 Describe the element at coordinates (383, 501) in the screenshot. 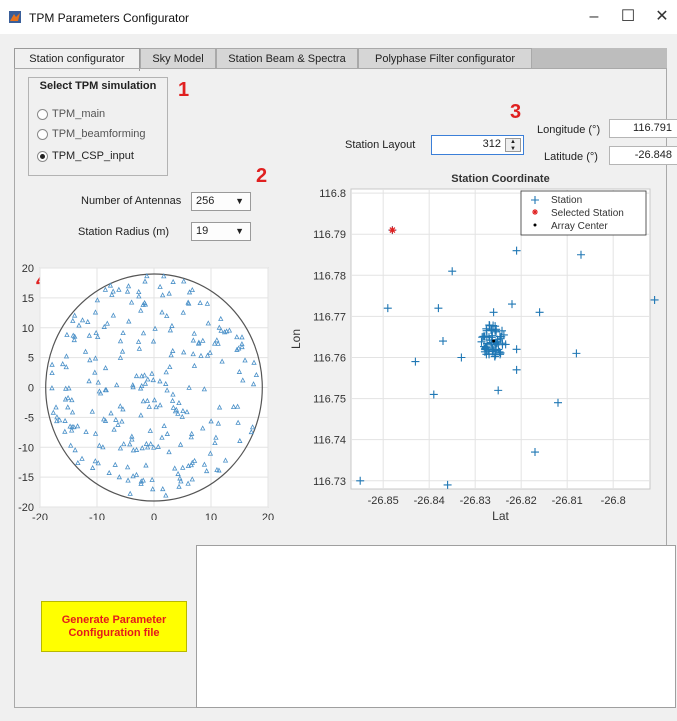

I see `x-tick-label: -26.85` at that location.